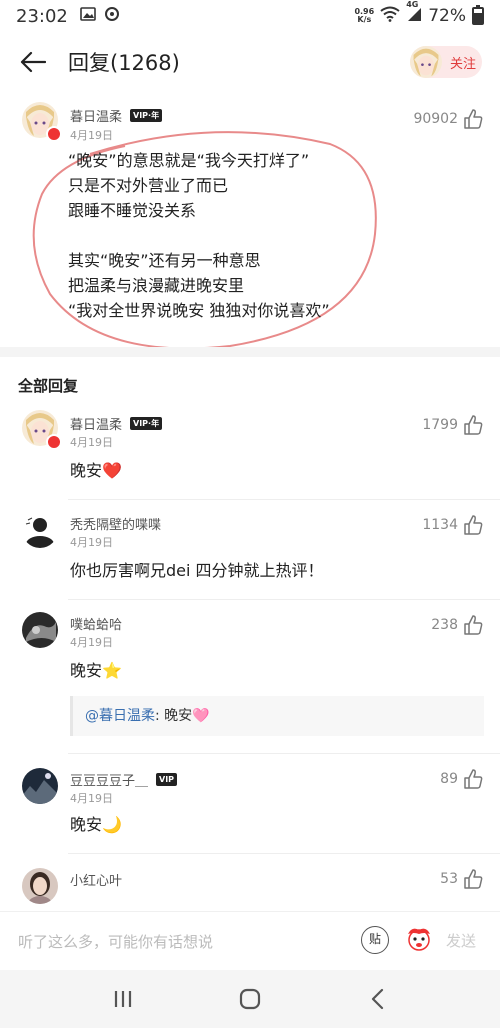 The height and width of the screenshot is (1028, 500). What do you see at coordinates (250, 804) in the screenshot?
I see `reply-item: 豆豆豆豆子＿ VIP 4月19日 89 晚安🌙` at bounding box center [250, 804].